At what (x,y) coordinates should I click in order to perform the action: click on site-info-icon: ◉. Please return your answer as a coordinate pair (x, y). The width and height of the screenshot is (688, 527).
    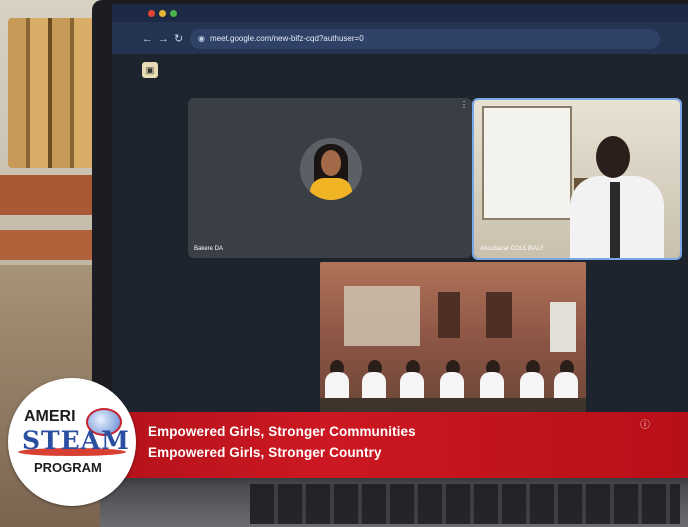
    Looking at the image, I should click on (201, 39).